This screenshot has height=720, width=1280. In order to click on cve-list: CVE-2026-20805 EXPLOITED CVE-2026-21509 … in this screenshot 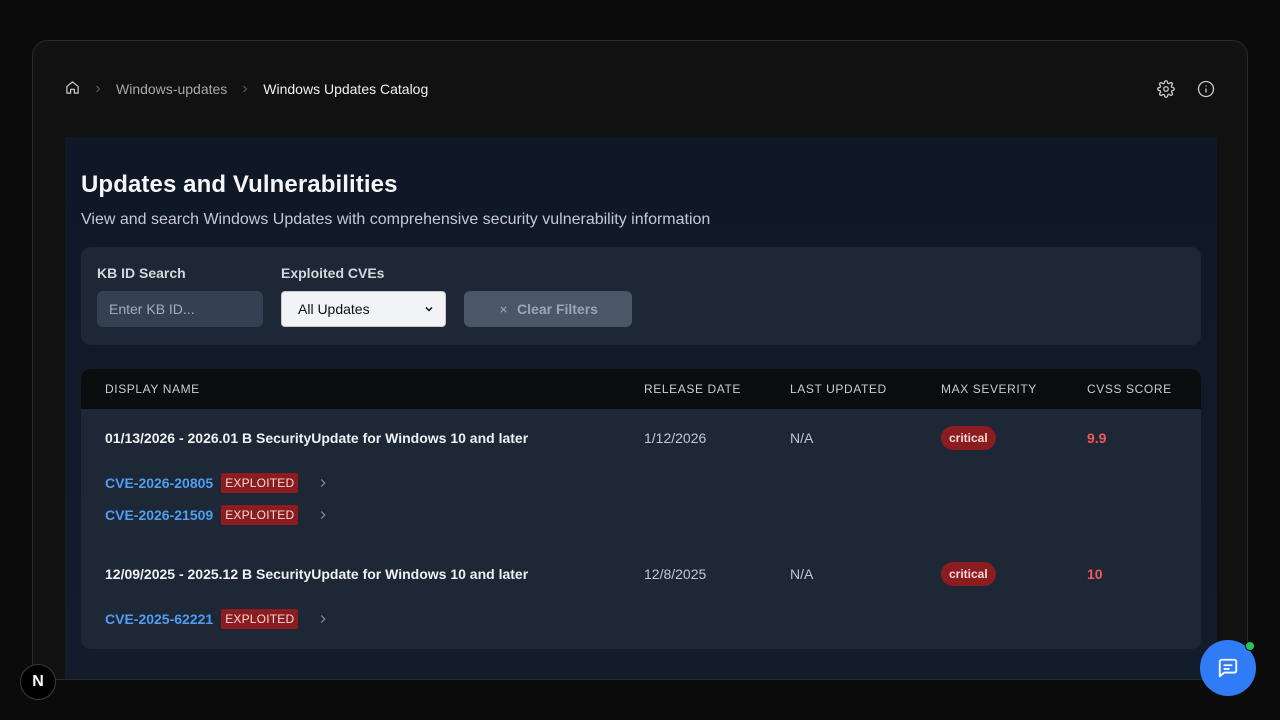, I will do `click(653, 506)`.